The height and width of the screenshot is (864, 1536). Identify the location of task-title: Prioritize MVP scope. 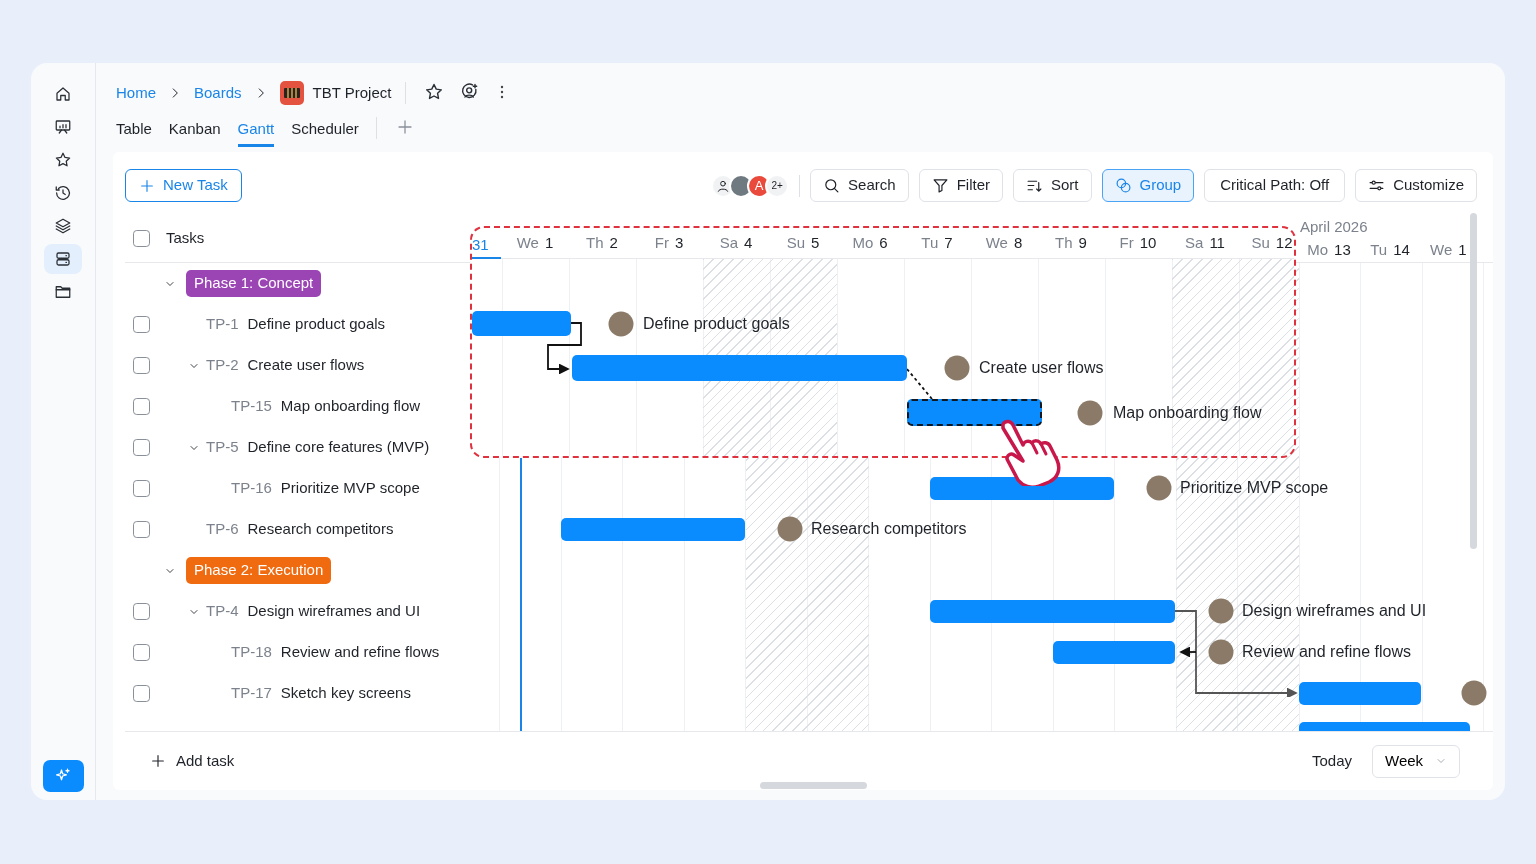
(350, 488).